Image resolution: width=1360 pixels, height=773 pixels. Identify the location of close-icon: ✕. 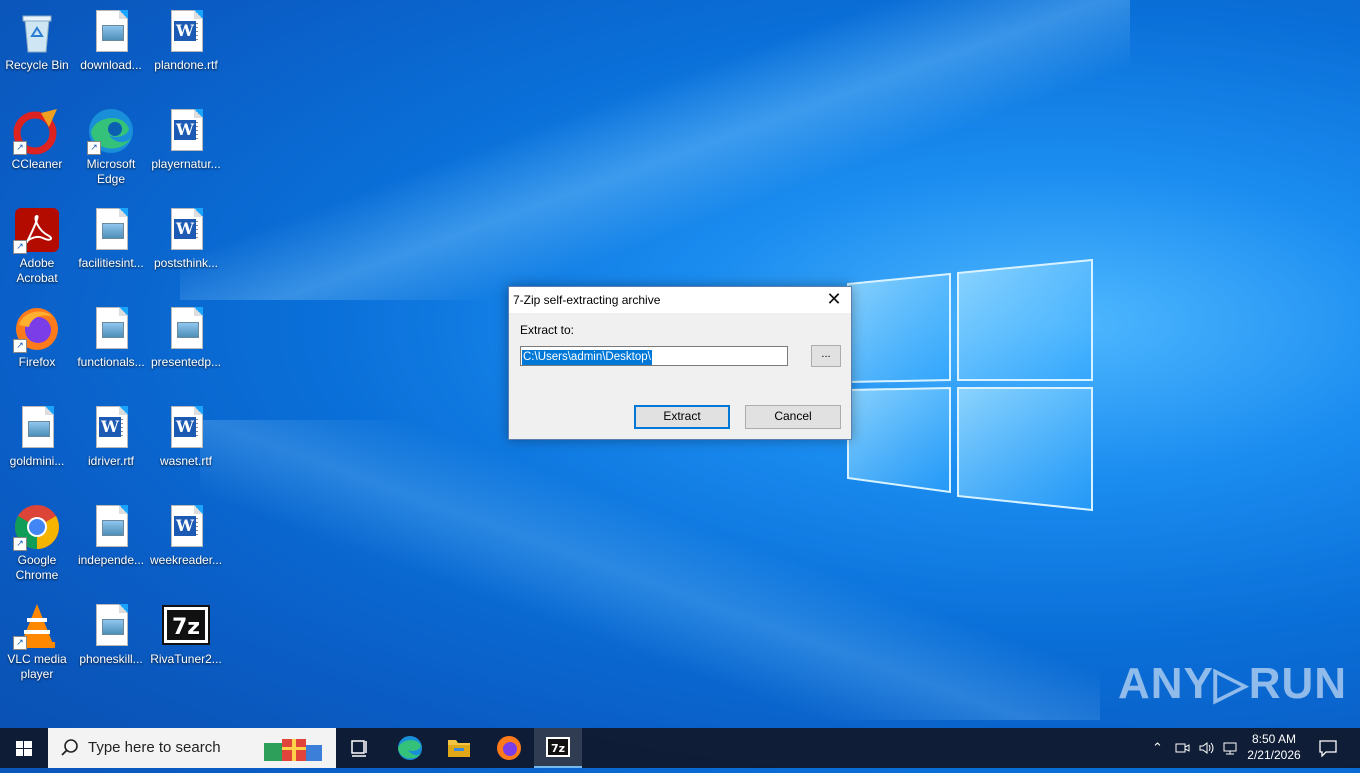
(834, 300).